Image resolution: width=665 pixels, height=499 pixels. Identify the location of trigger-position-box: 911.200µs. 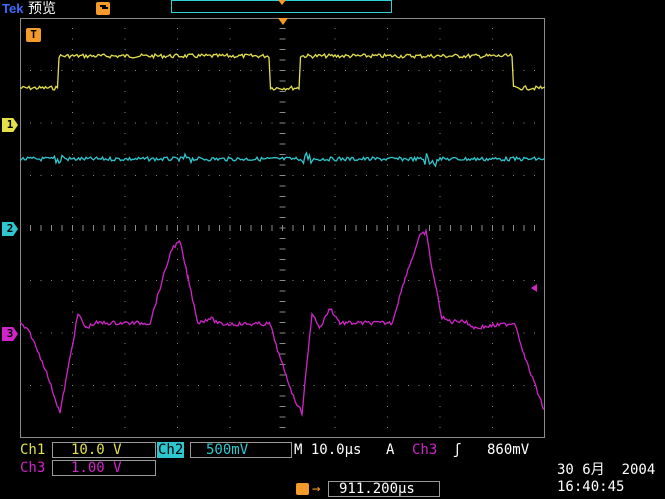
(384, 489).